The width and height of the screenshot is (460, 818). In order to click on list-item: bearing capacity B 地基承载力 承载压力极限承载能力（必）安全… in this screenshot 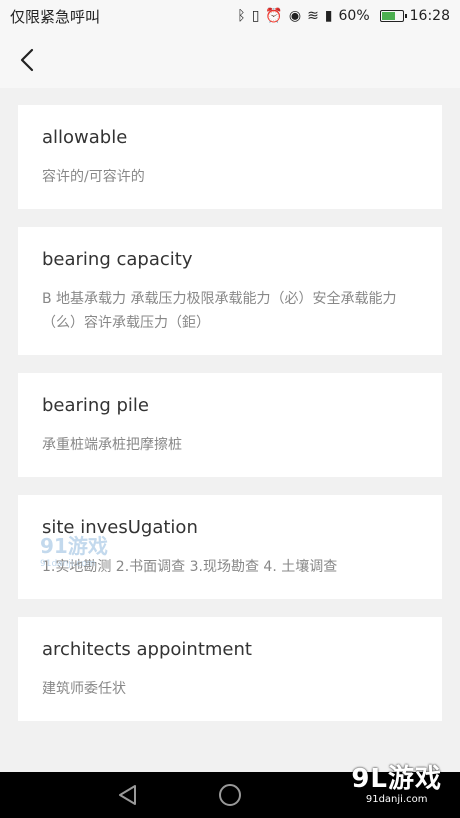, I will do `click(230, 291)`.